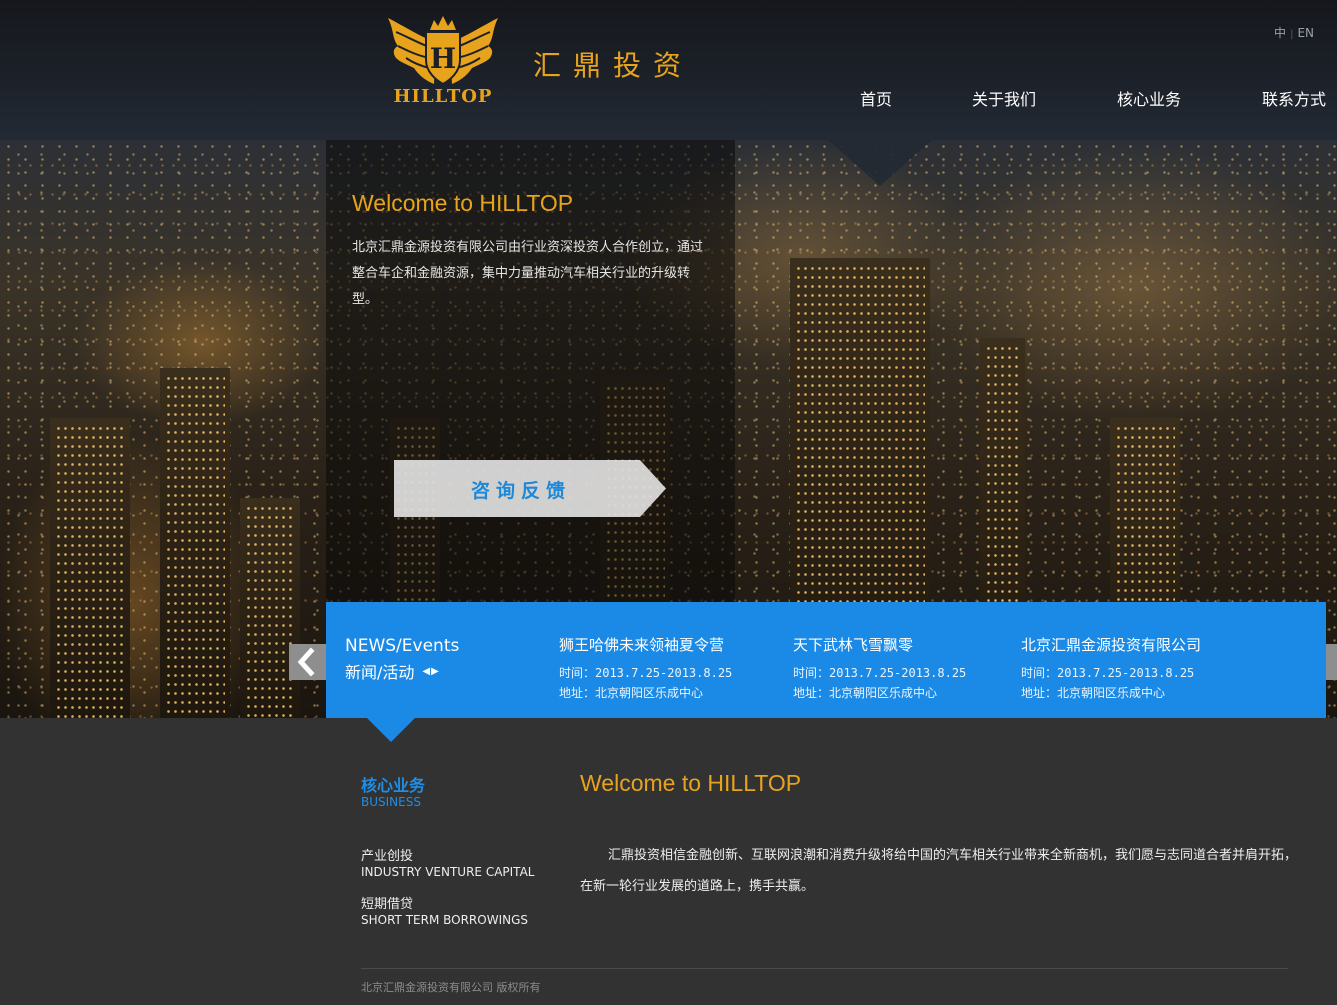 This screenshot has height=1005, width=1337. I want to click on language-switcher: 中 | EN, so click(1294, 32).